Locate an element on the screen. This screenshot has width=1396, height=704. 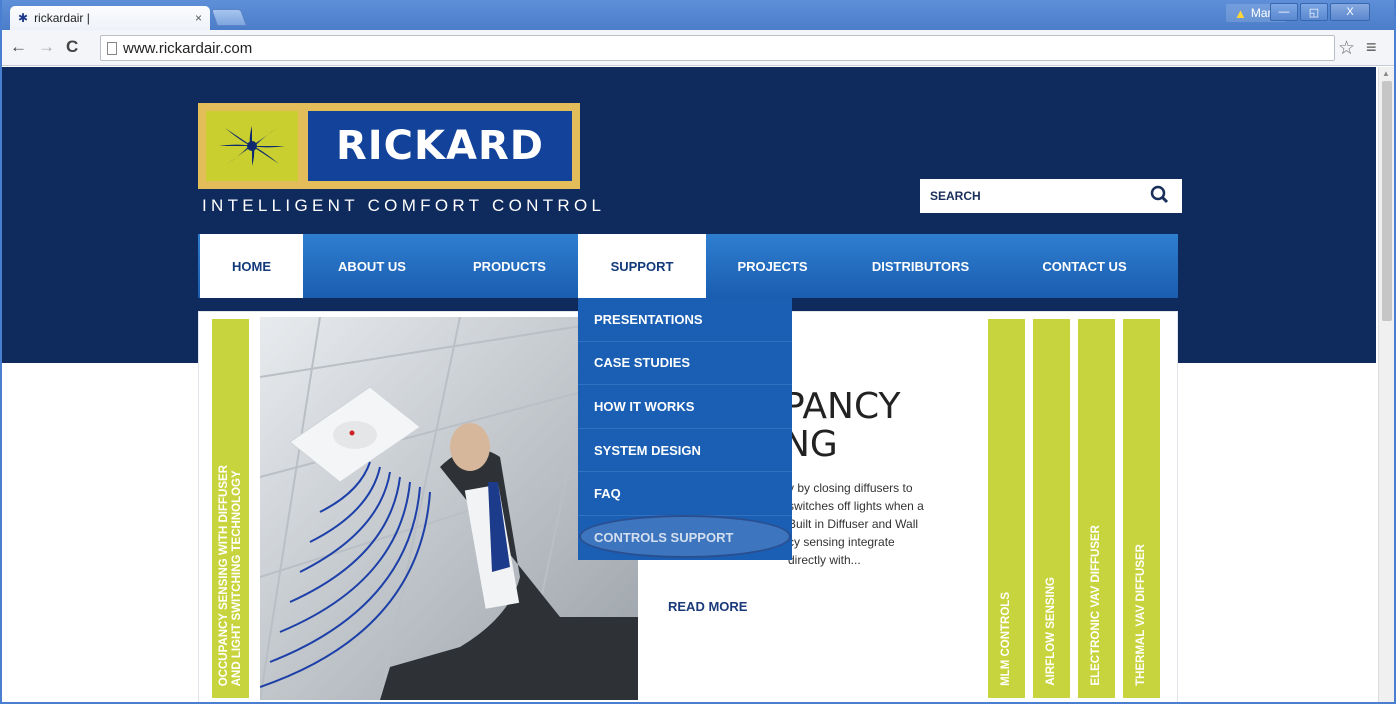
nav-contact-us: CONTACT US is located at coordinates (1084, 266).